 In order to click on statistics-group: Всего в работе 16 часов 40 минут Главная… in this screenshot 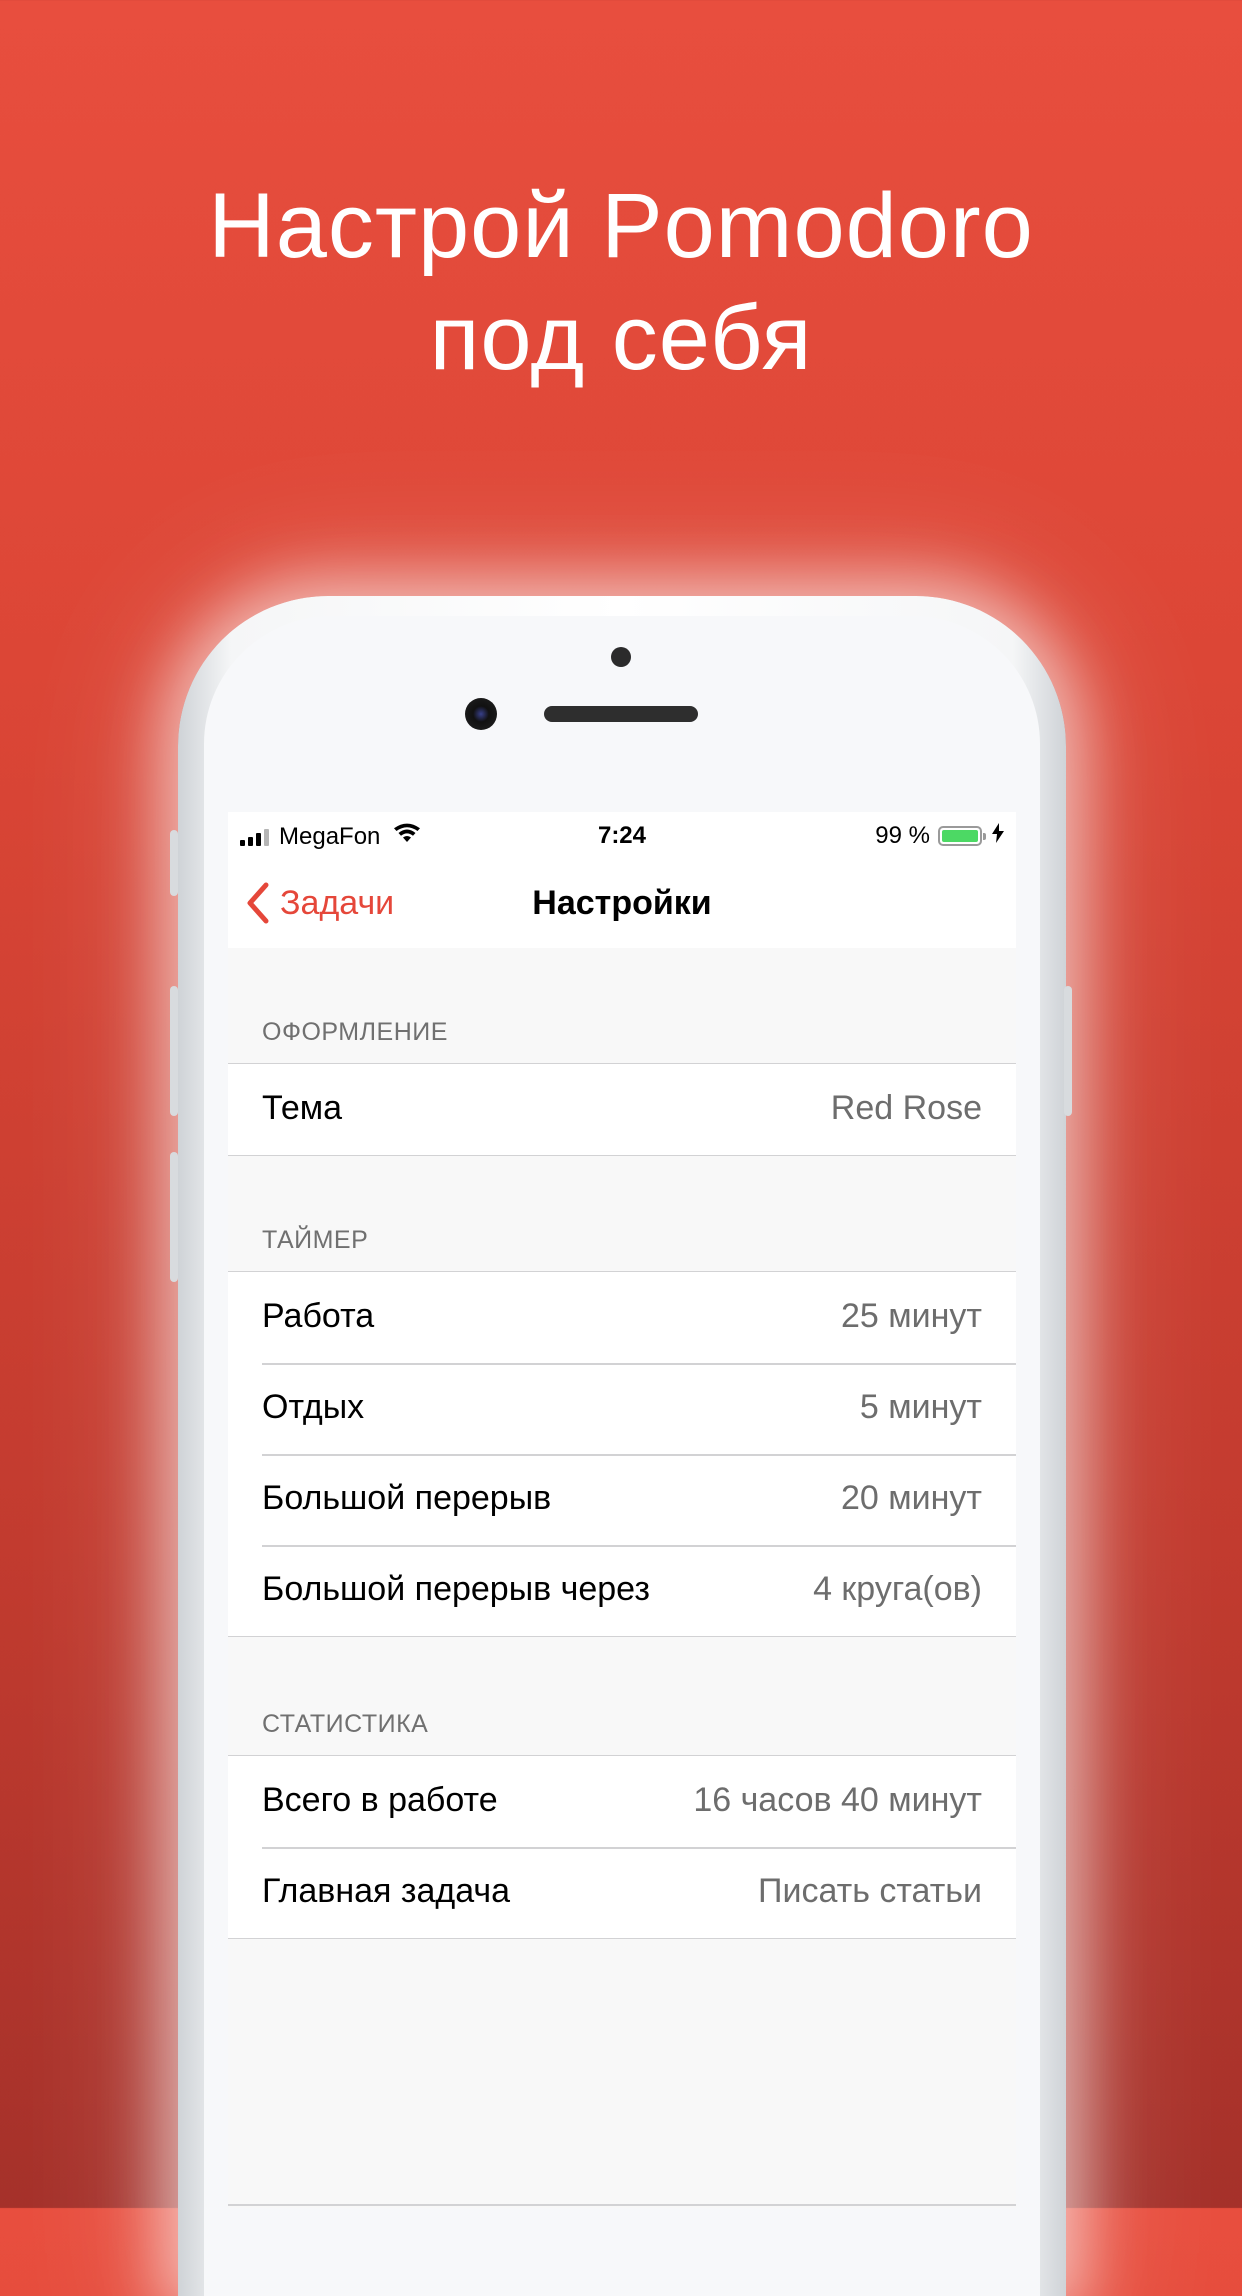, I will do `click(622, 1847)`.